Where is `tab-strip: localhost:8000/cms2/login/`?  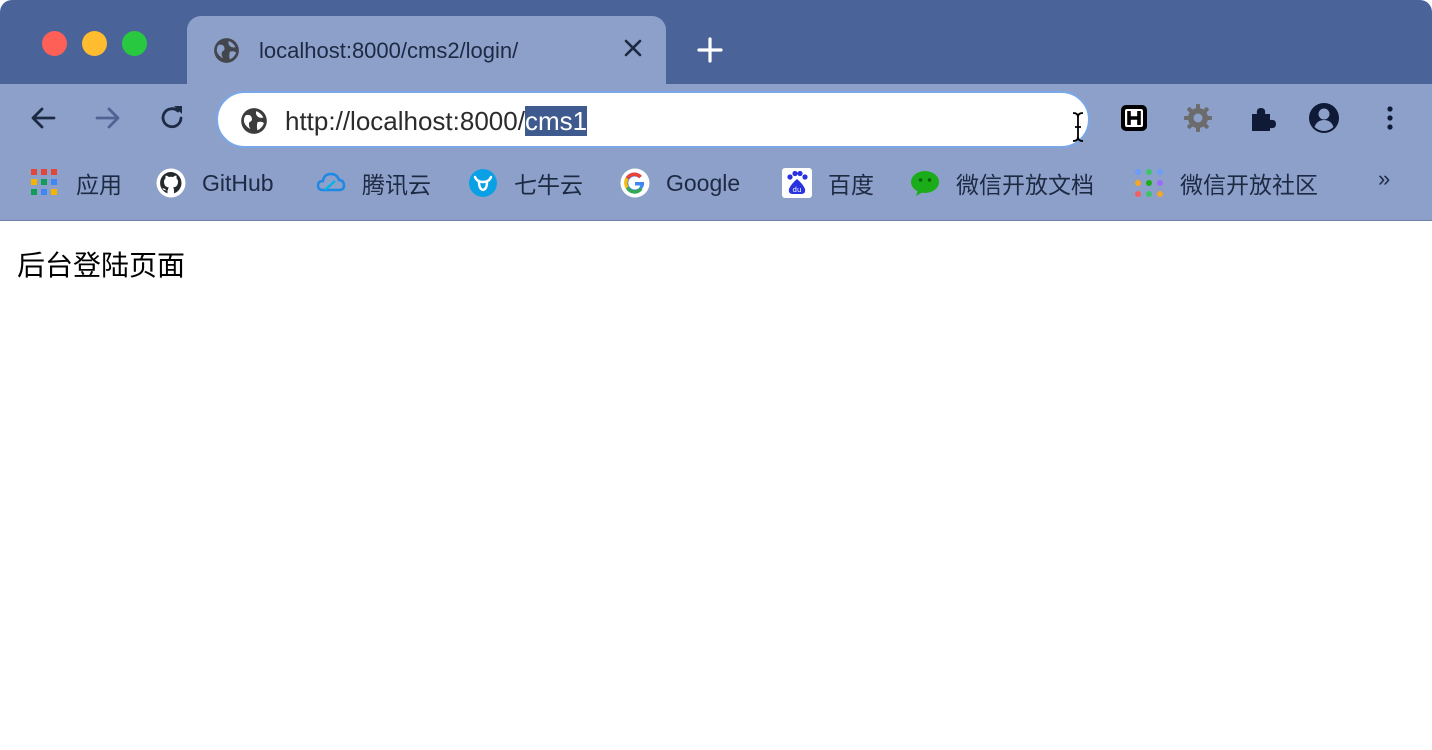 tab-strip: localhost:8000/cms2/login/ is located at coordinates (716, 42).